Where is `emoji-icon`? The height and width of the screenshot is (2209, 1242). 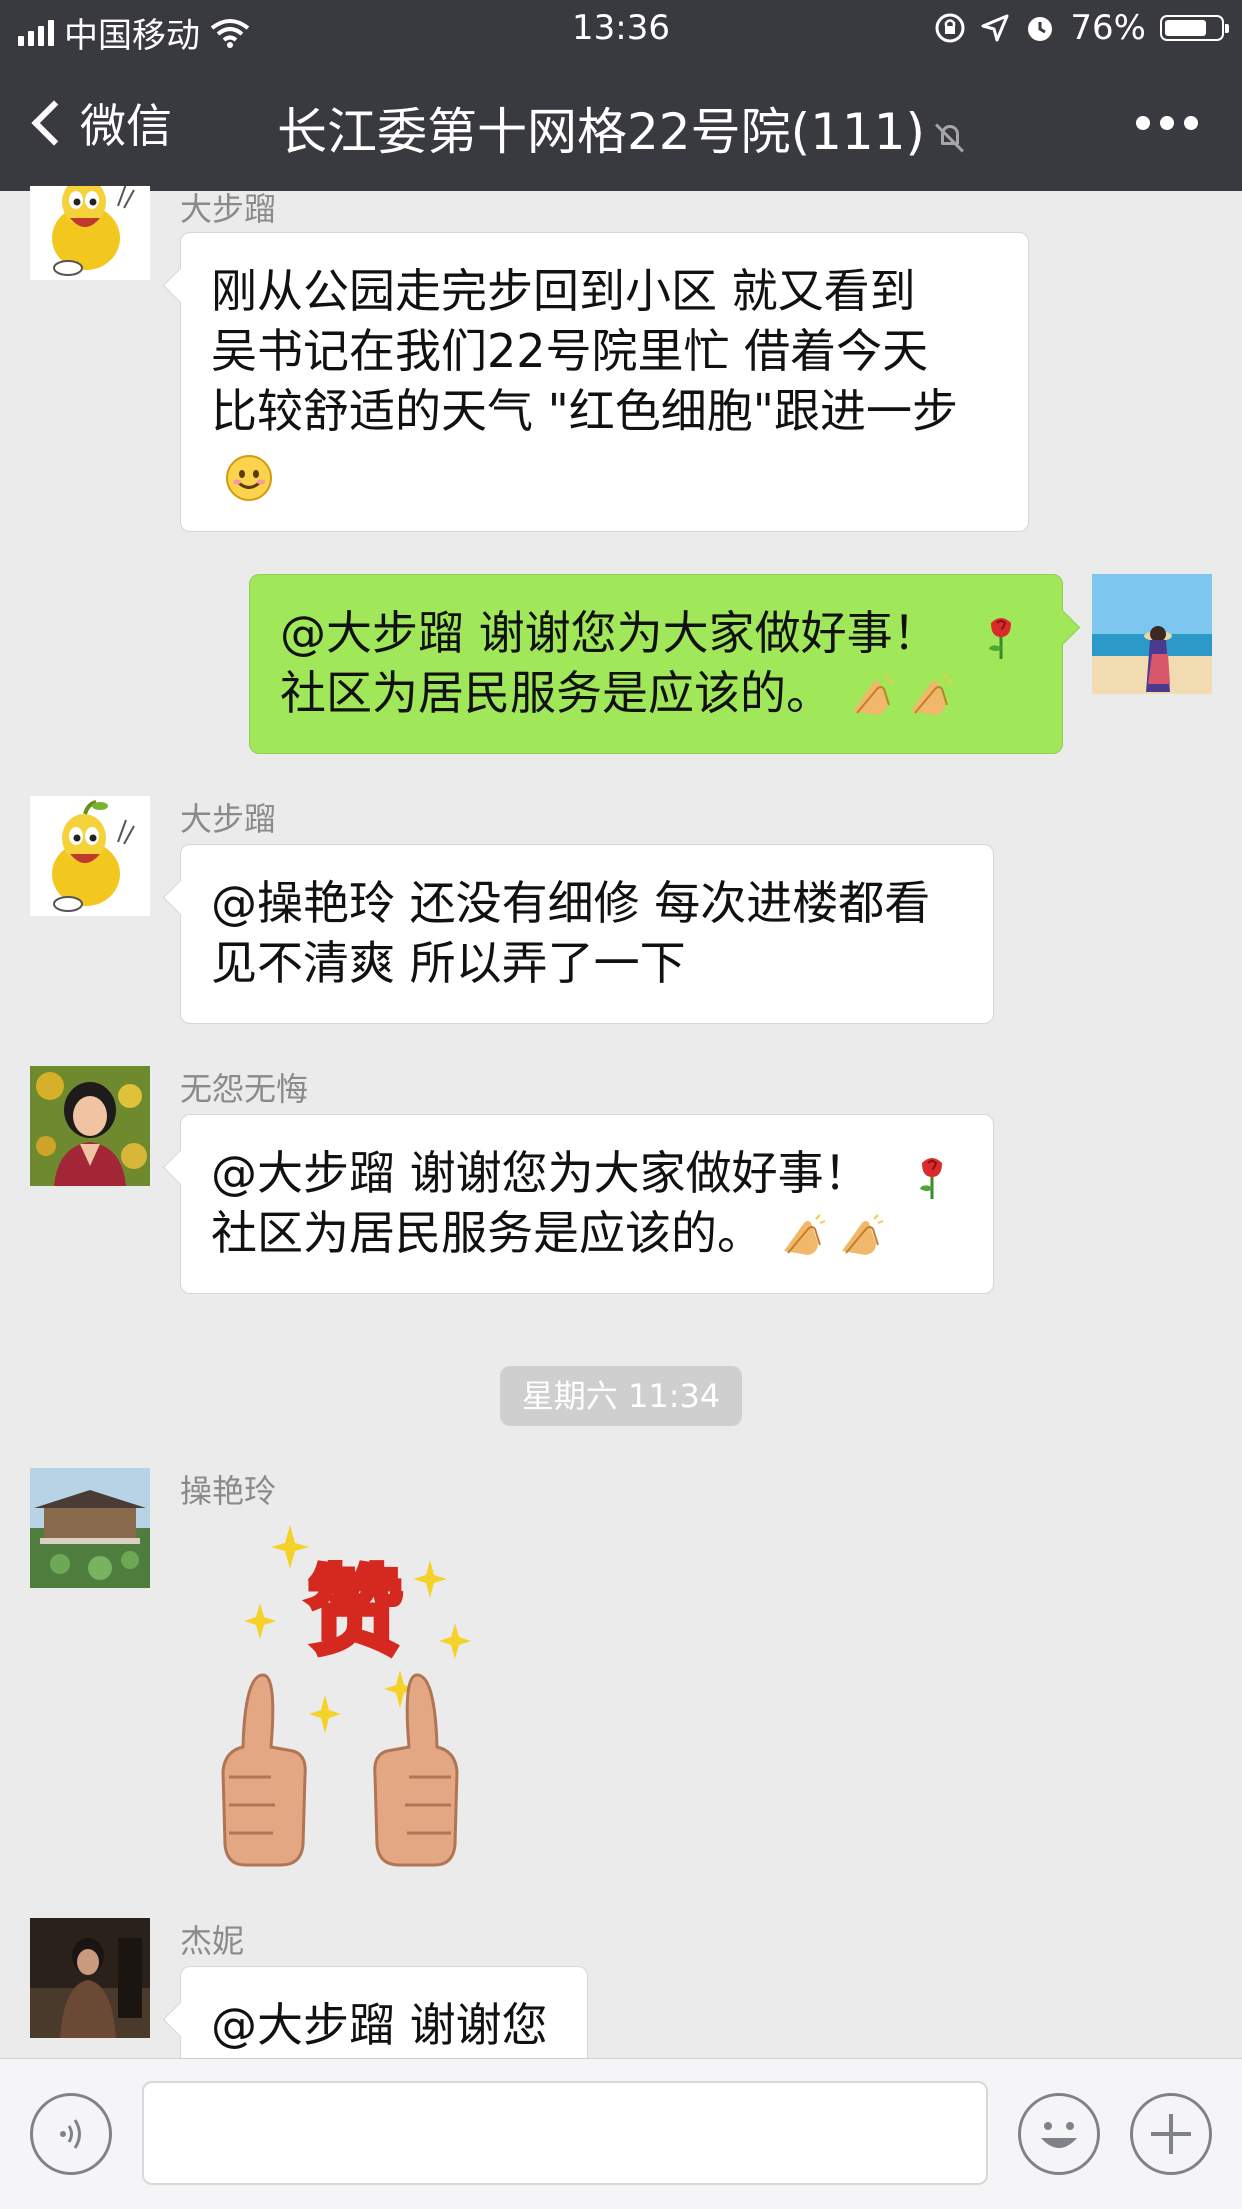
emoji-icon is located at coordinates (1059, 2135).